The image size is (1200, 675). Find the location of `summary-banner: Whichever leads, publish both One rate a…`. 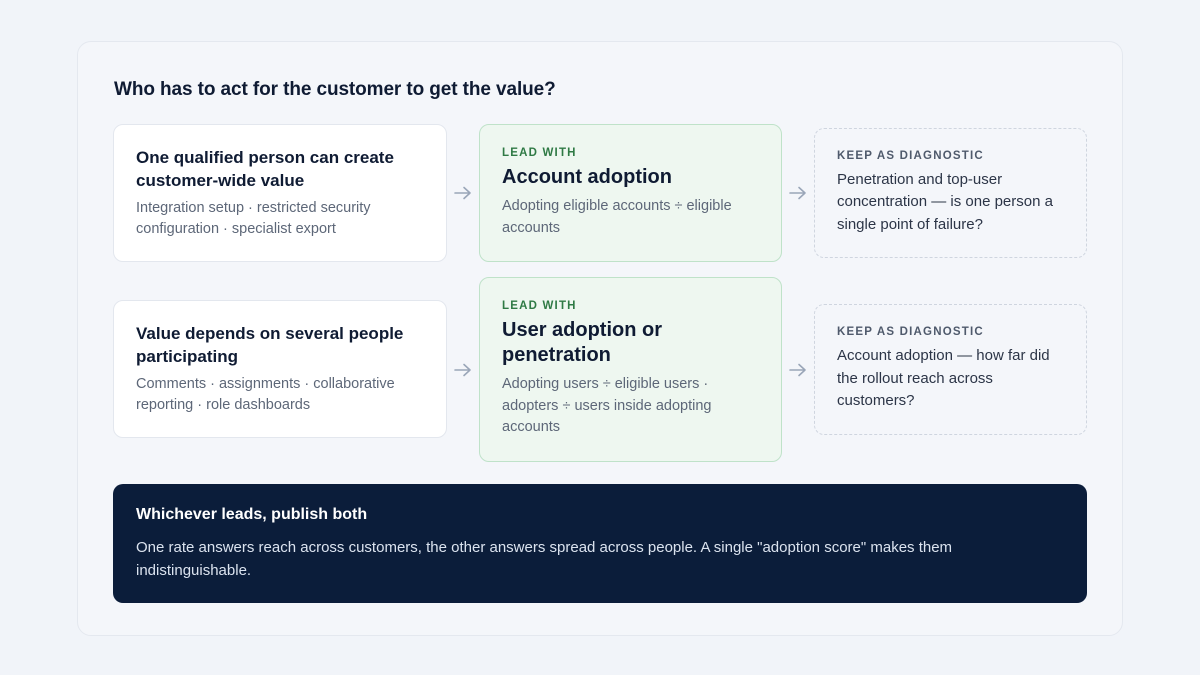

summary-banner: Whichever leads, publish both One rate a… is located at coordinates (600, 543).